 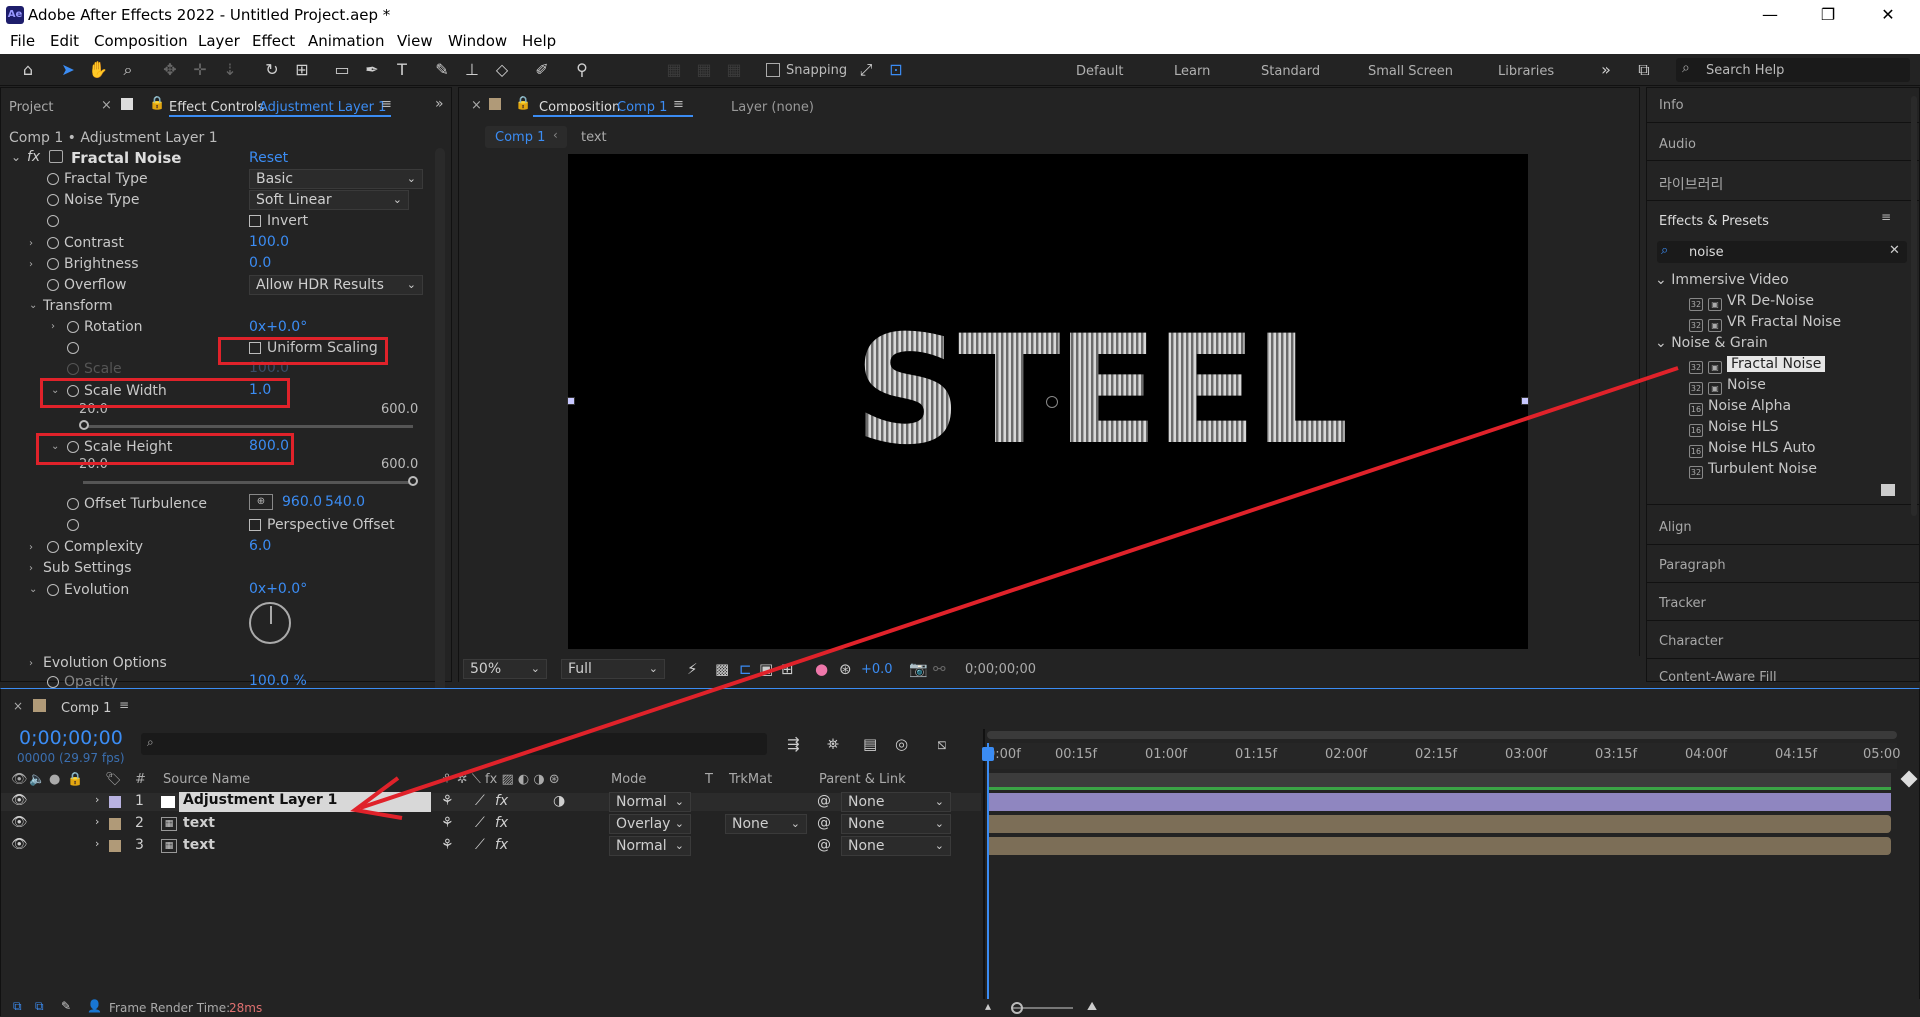 I want to click on axis-mode-icon: ▦, so click(x=674, y=70).